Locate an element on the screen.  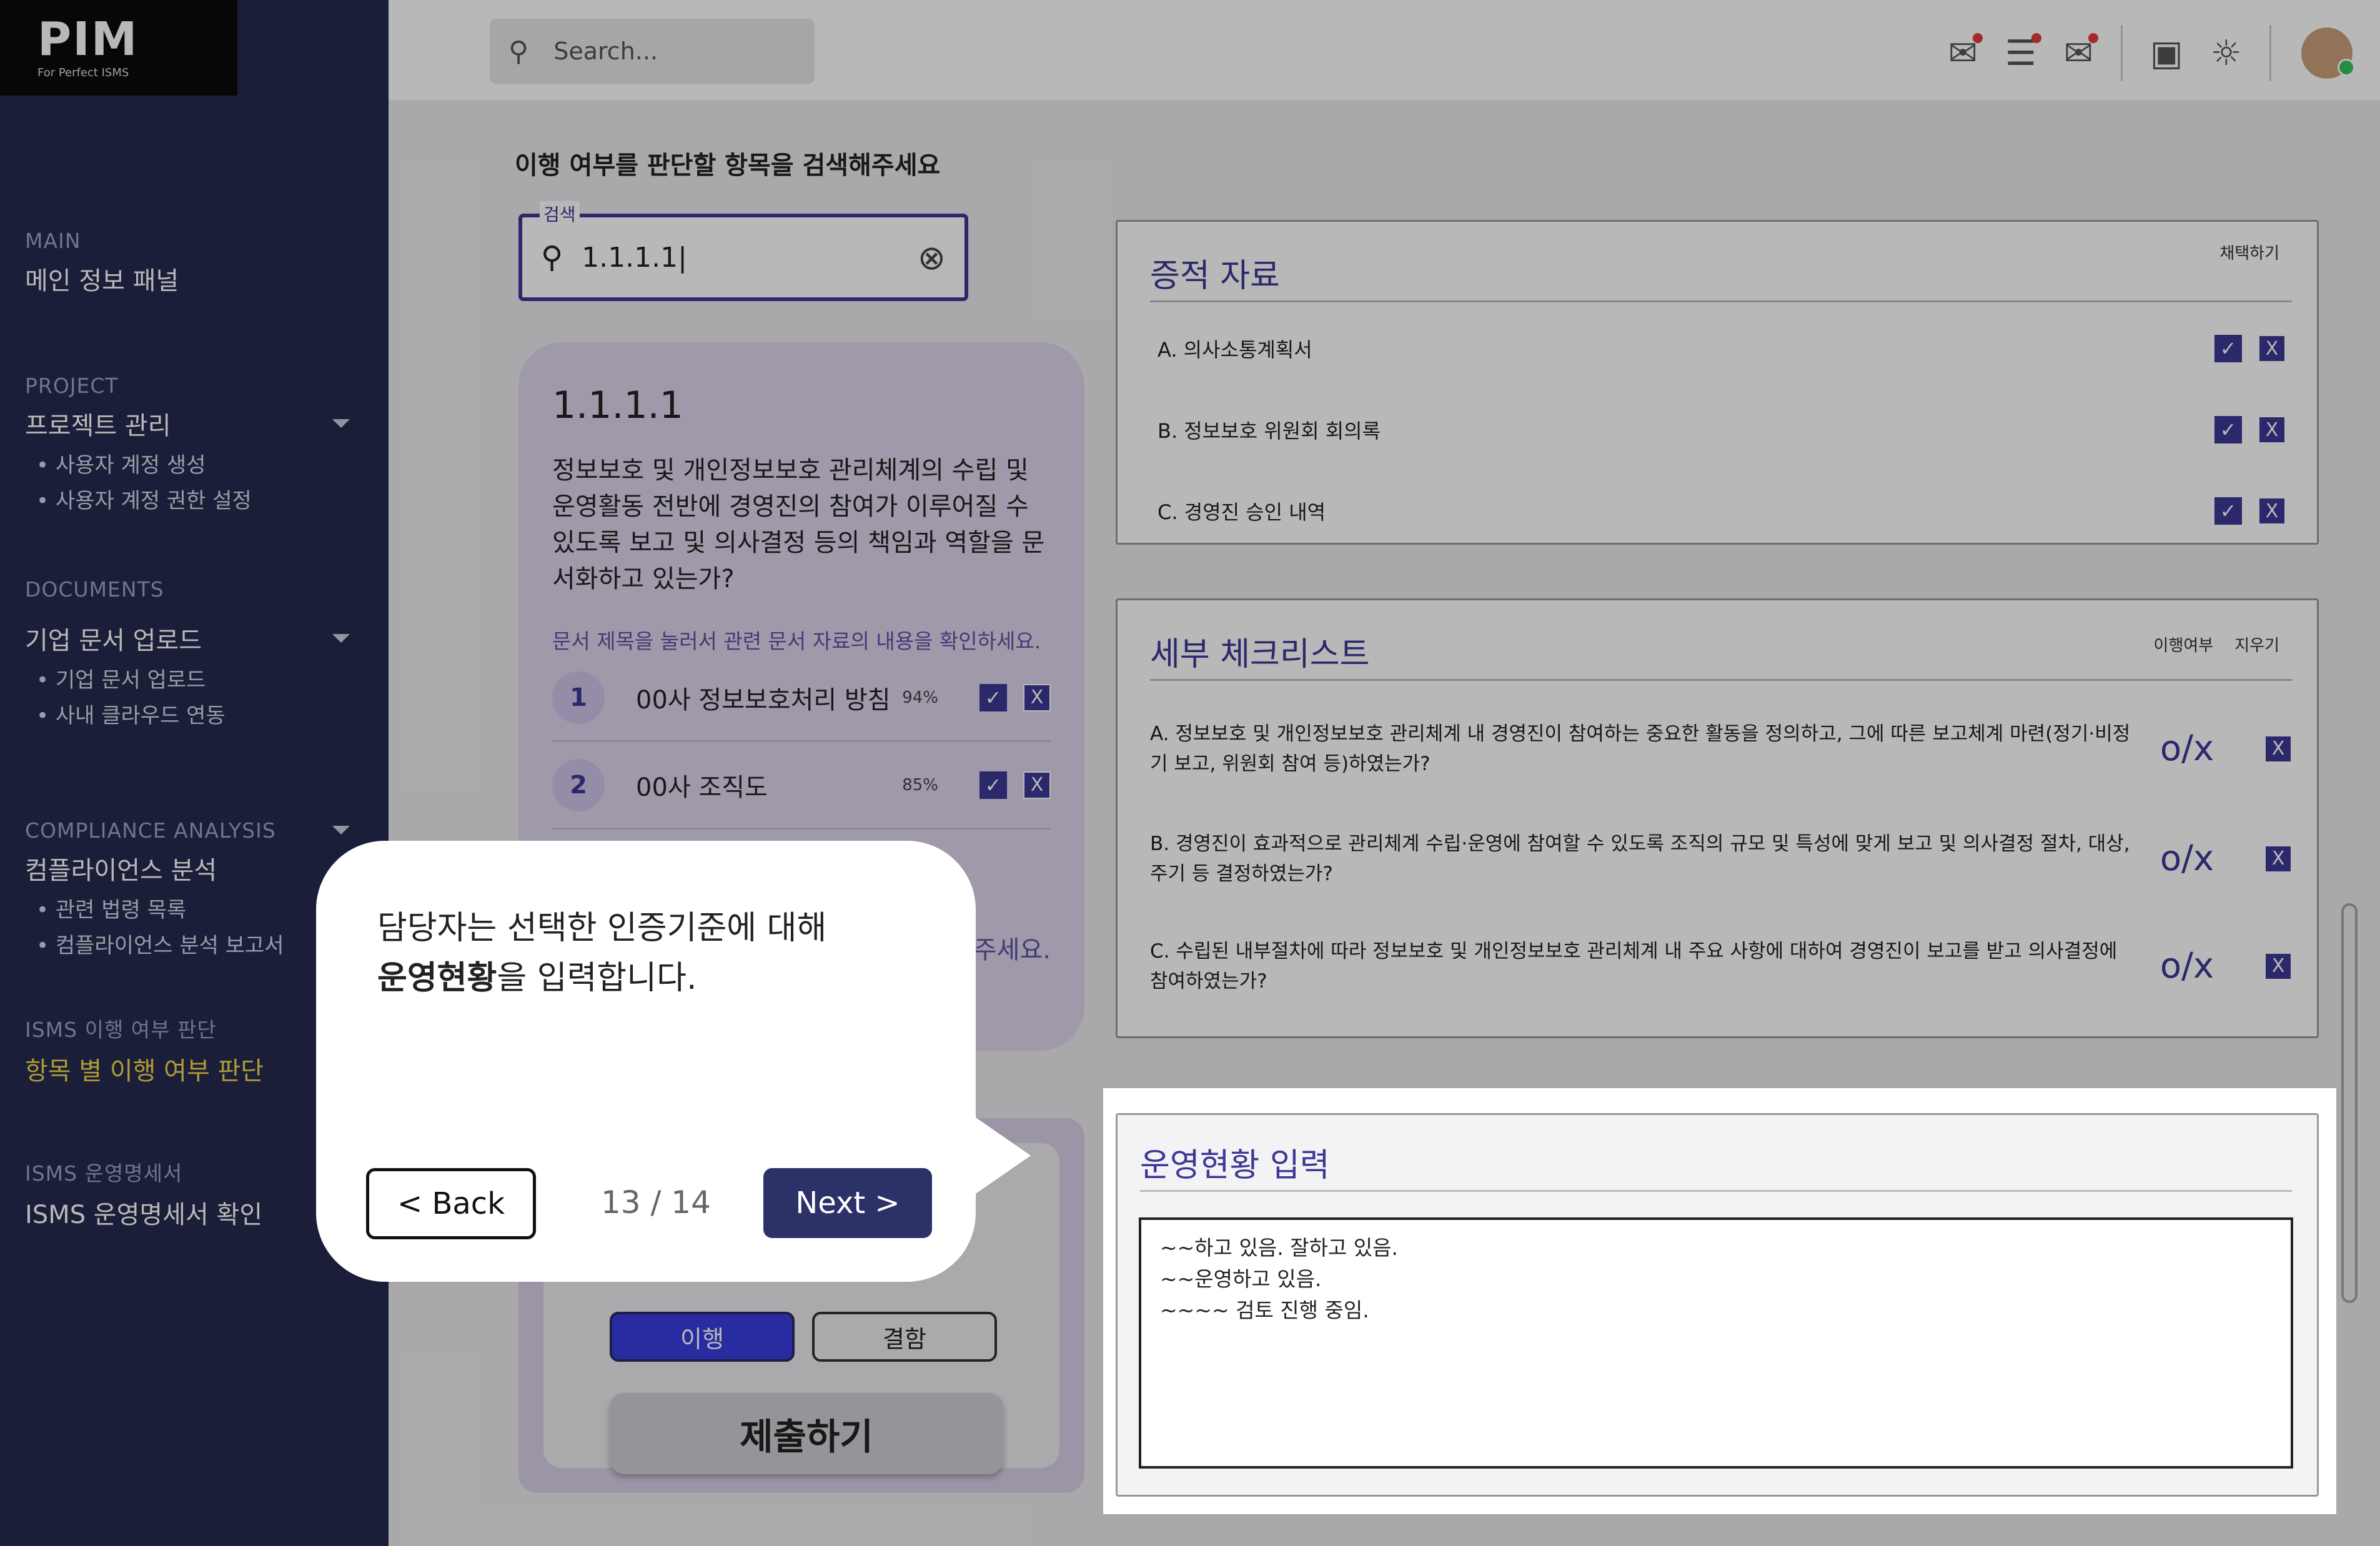
next-button: Next > is located at coordinates (847, 1203).